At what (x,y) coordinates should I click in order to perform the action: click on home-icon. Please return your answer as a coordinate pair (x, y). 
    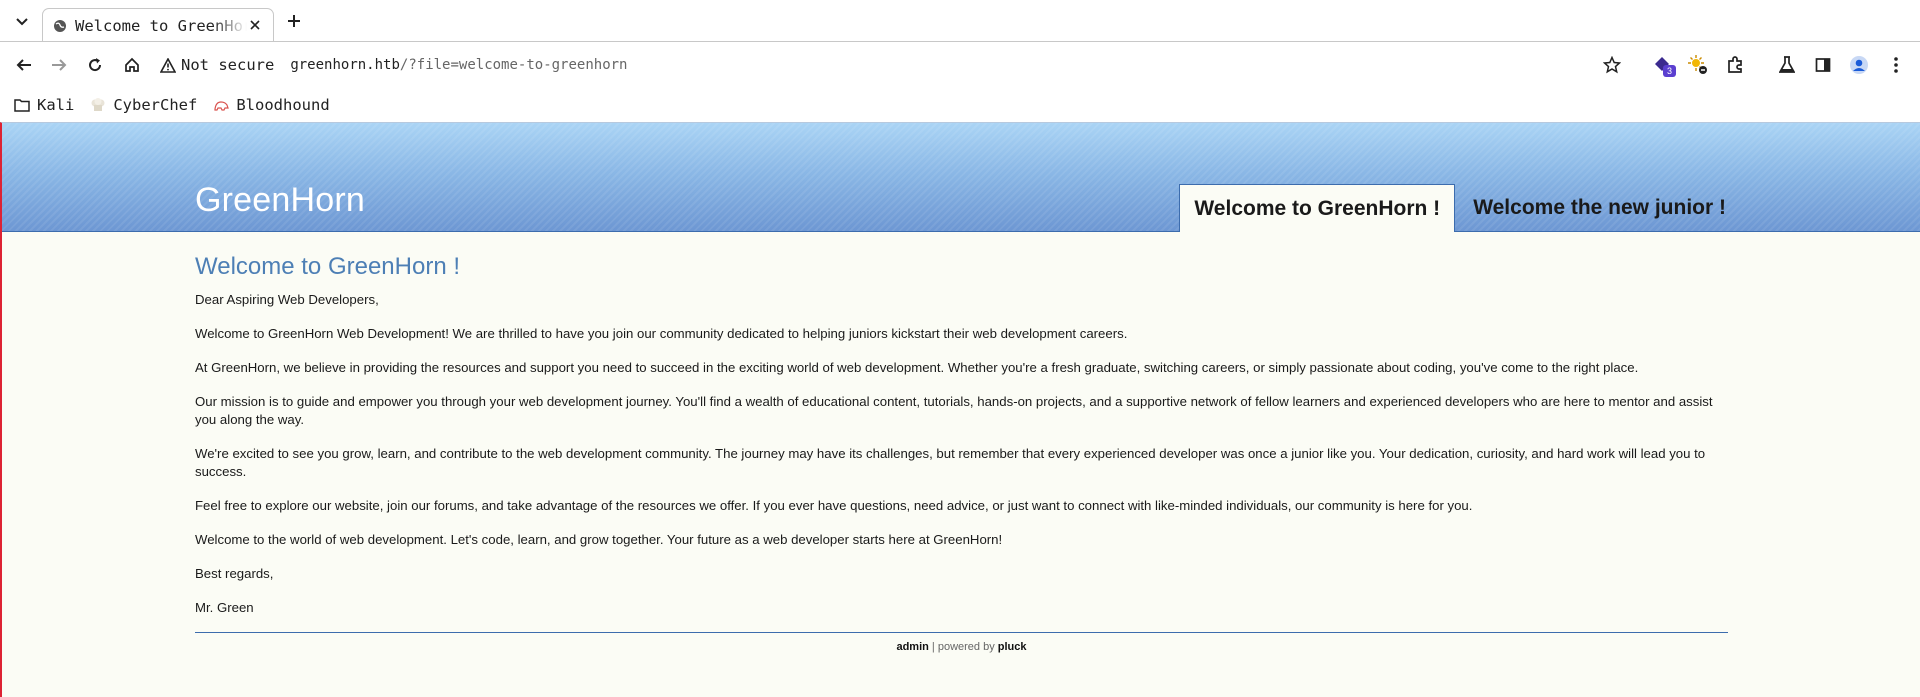
    Looking at the image, I should click on (132, 65).